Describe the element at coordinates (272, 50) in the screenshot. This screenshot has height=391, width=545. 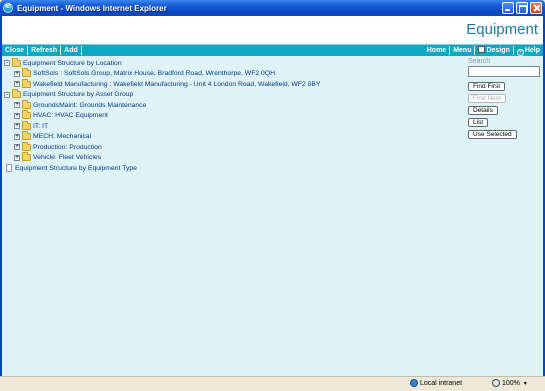
I see `toolbar: Close Refresh Add Home Menu Design ? Help` at that location.